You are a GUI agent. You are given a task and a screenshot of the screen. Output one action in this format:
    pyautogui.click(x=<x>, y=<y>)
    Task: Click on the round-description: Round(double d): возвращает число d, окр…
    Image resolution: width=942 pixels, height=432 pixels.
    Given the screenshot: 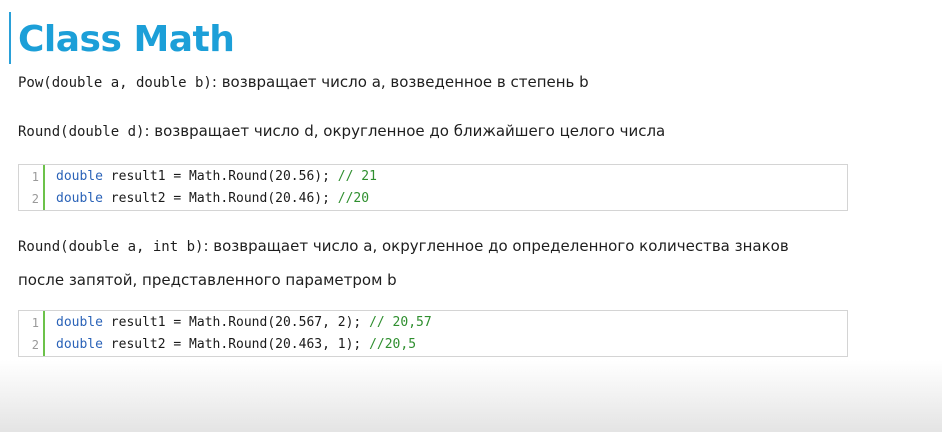 What is the action you would take?
    pyautogui.click(x=341, y=131)
    